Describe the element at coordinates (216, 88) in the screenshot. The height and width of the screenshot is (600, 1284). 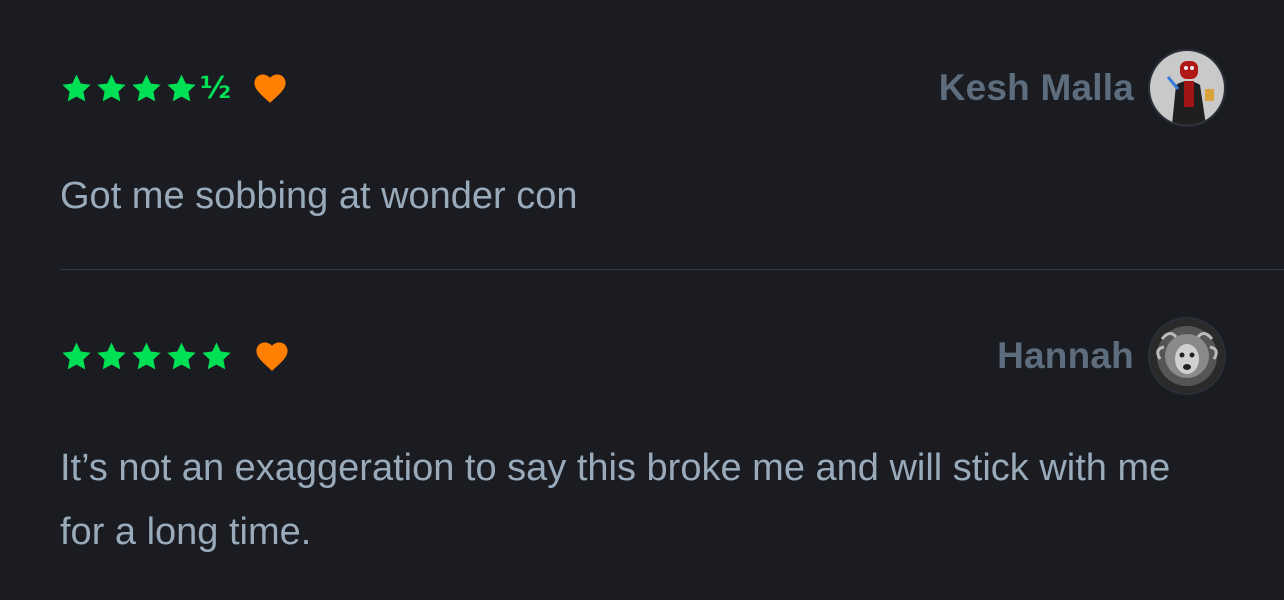
I see `half-star-glyph: ½` at that location.